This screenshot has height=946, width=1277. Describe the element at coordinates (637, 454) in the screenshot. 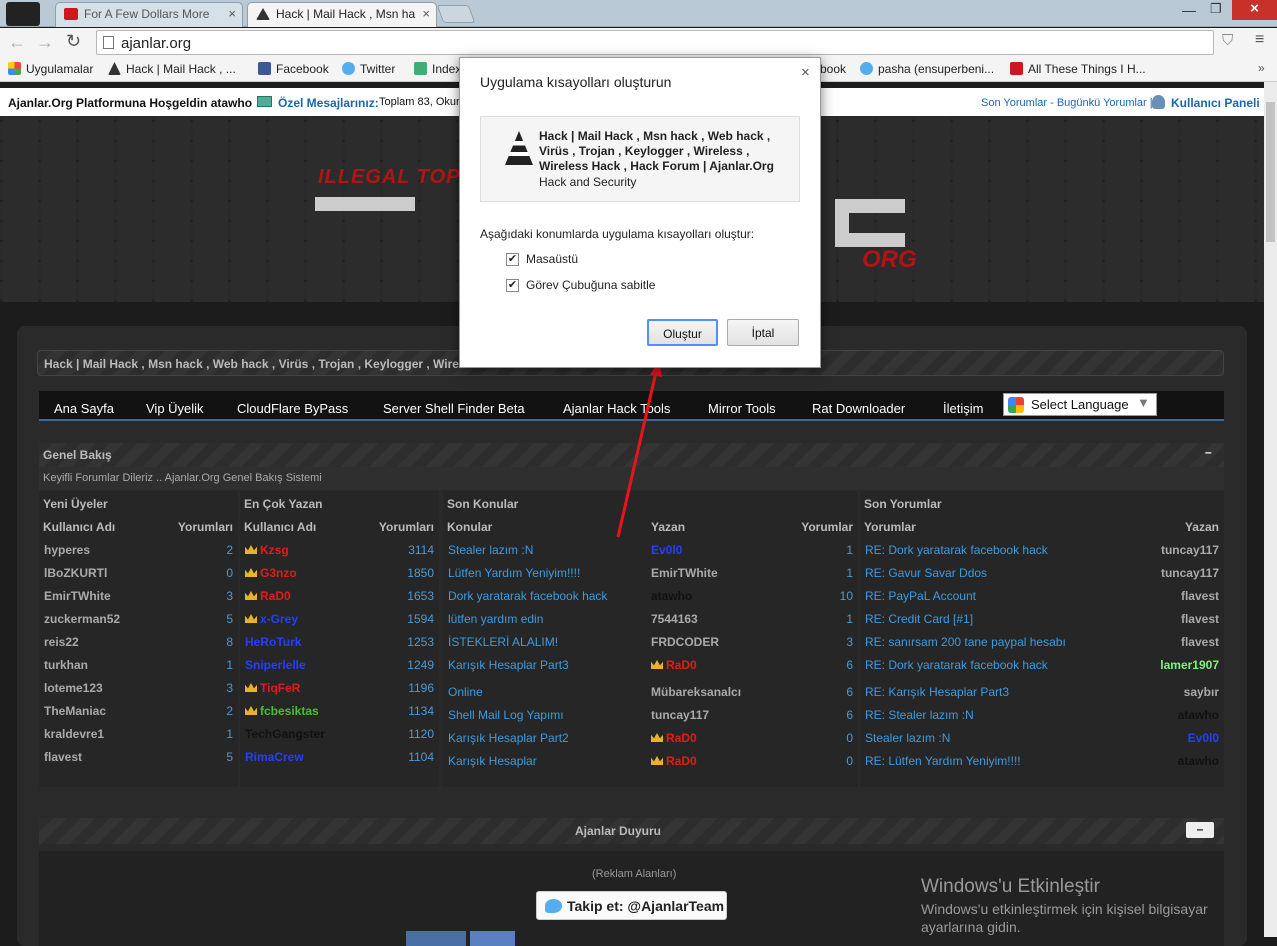

I see `arrow-diagonal` at that location.